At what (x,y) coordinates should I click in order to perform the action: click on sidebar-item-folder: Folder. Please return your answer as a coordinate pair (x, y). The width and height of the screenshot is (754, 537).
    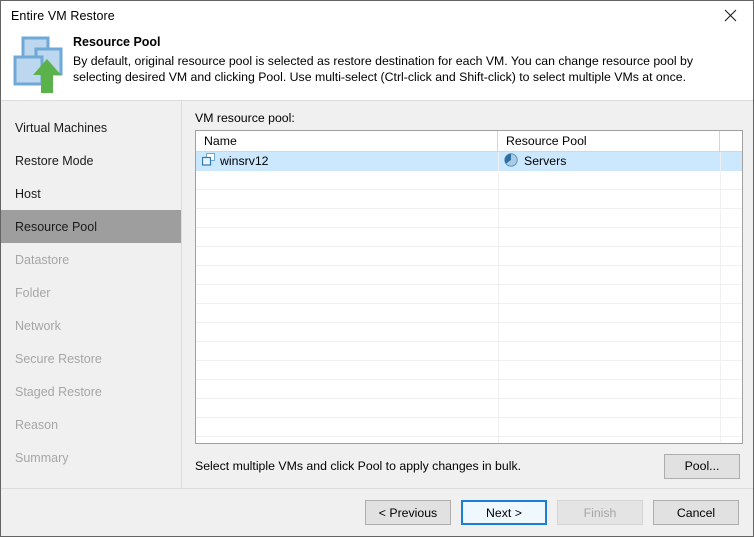
    Looking at the image, I should click on (91, 292).